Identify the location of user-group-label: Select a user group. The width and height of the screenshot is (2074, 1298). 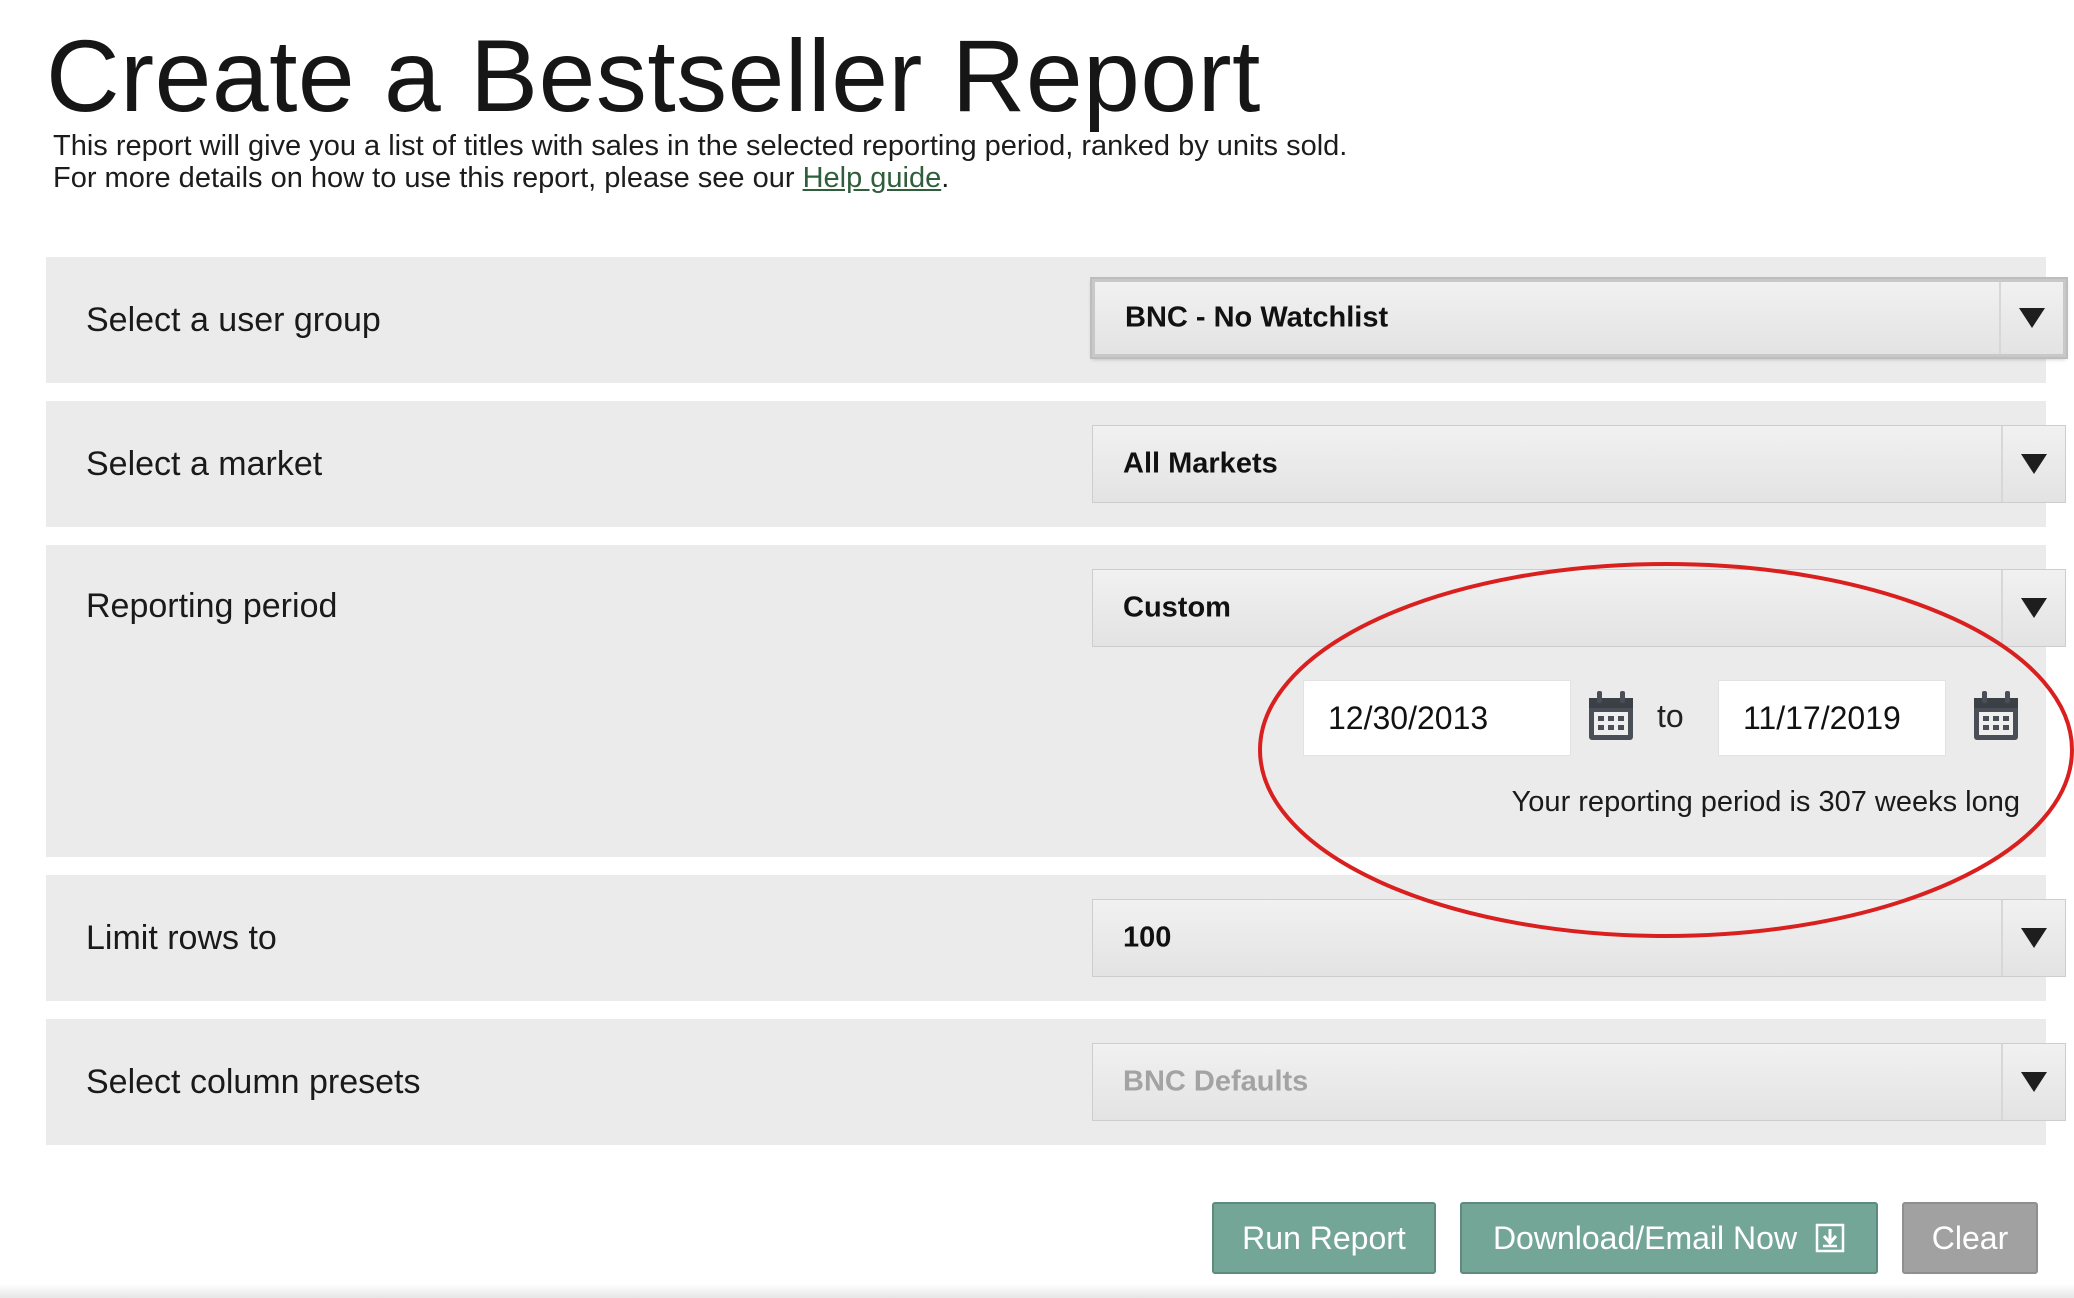
(233, 320).